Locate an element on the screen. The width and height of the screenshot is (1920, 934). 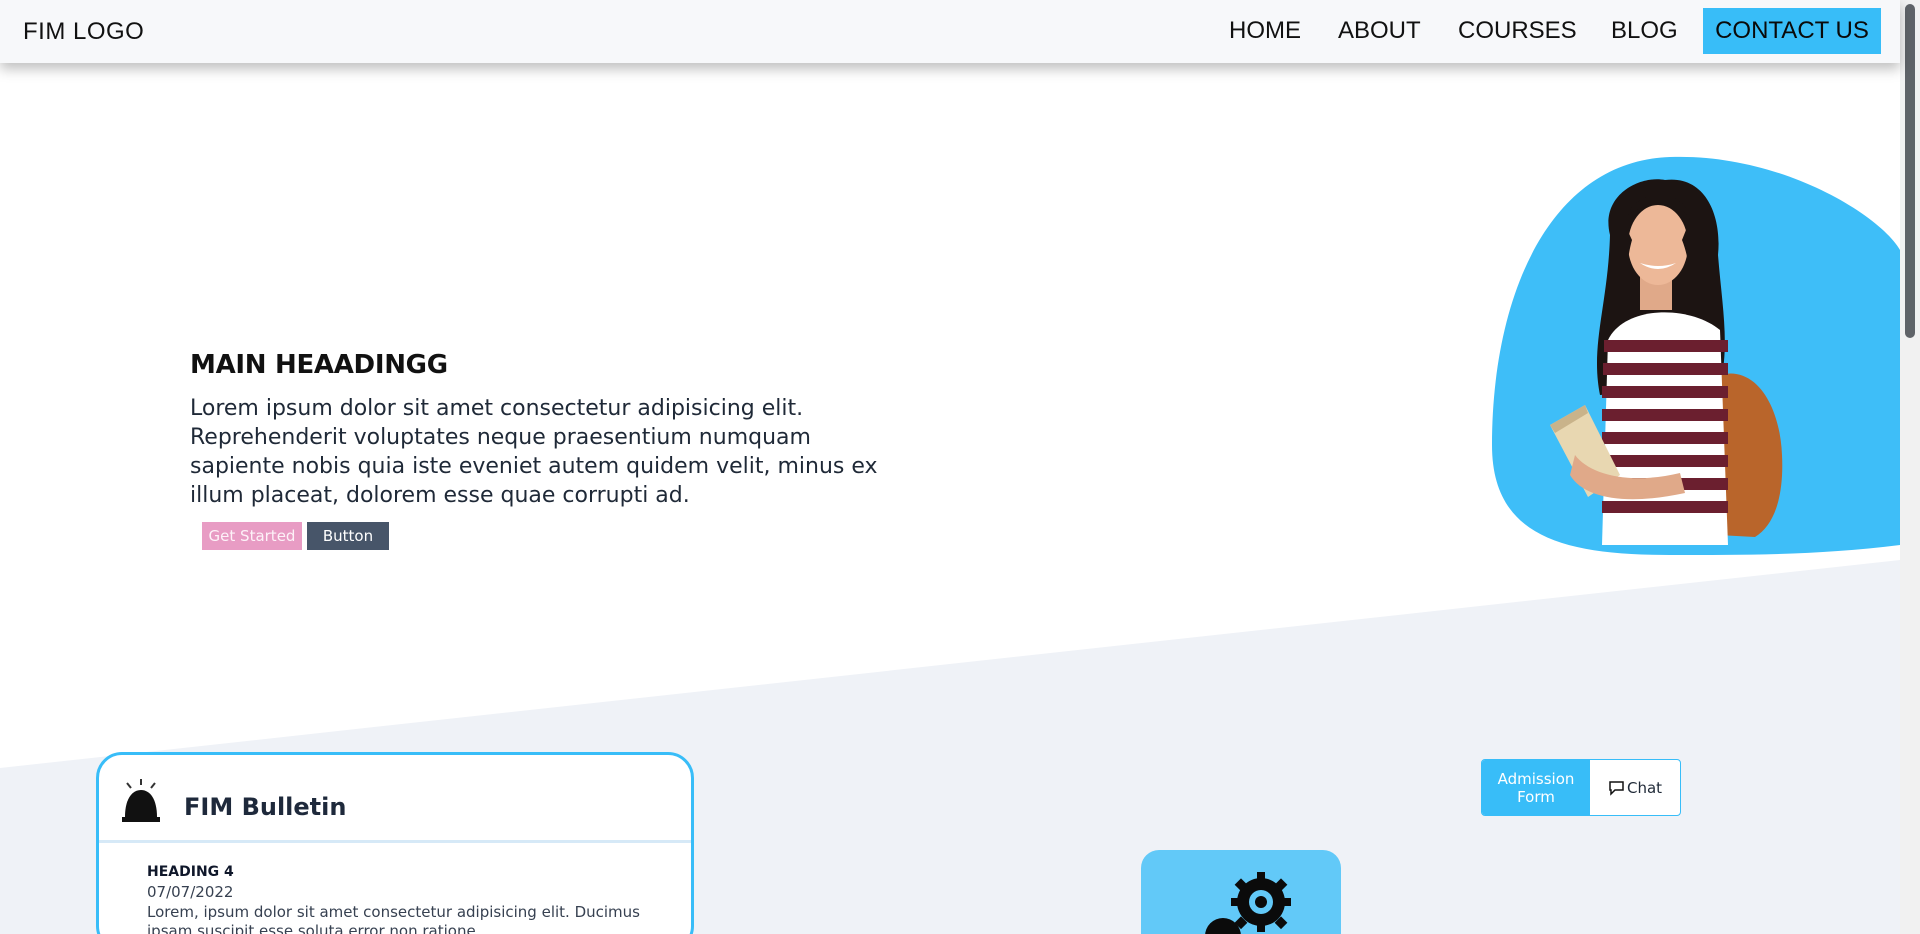
nav-courses-link: COURSES is located at coordinates (1517, 31).